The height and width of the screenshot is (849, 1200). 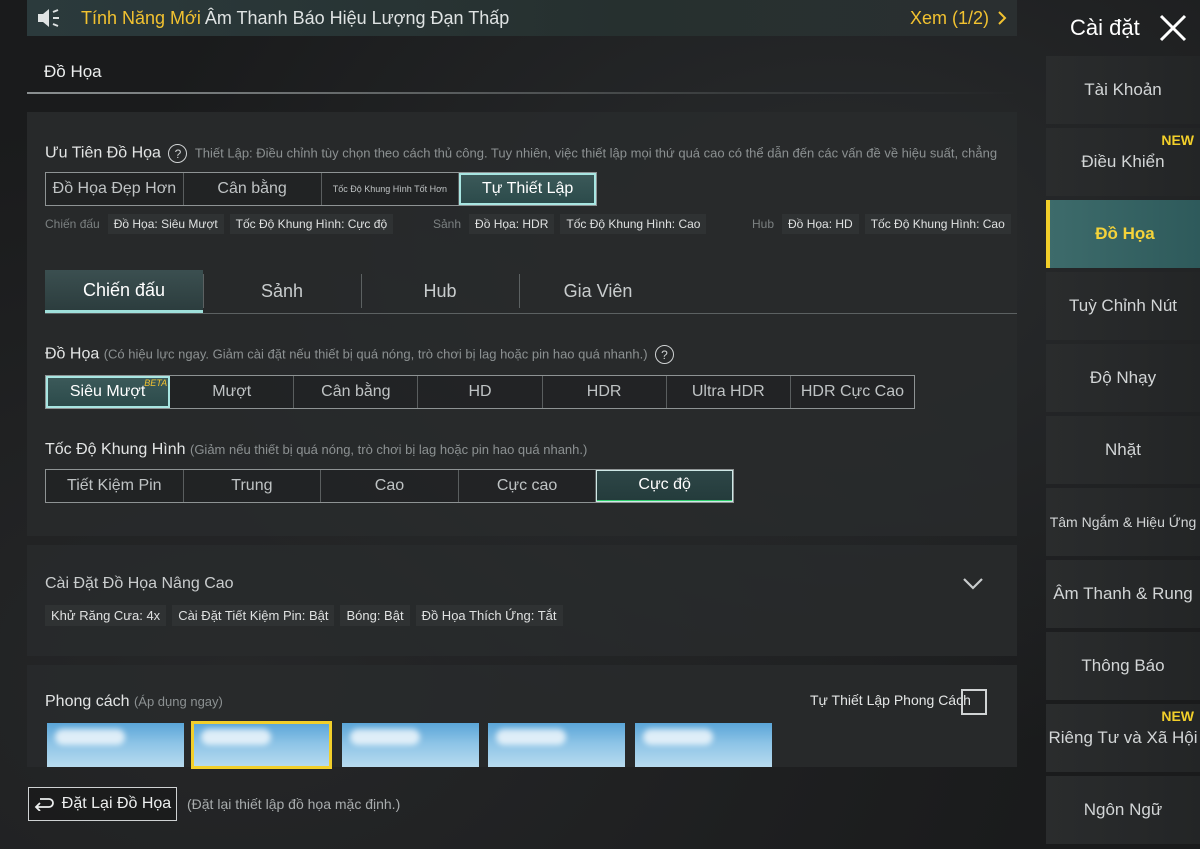 What do you see at coordinates (763, 224) in the screenshot?
I see `hub-summary-label: Hub` at bounding box center [763, 224].